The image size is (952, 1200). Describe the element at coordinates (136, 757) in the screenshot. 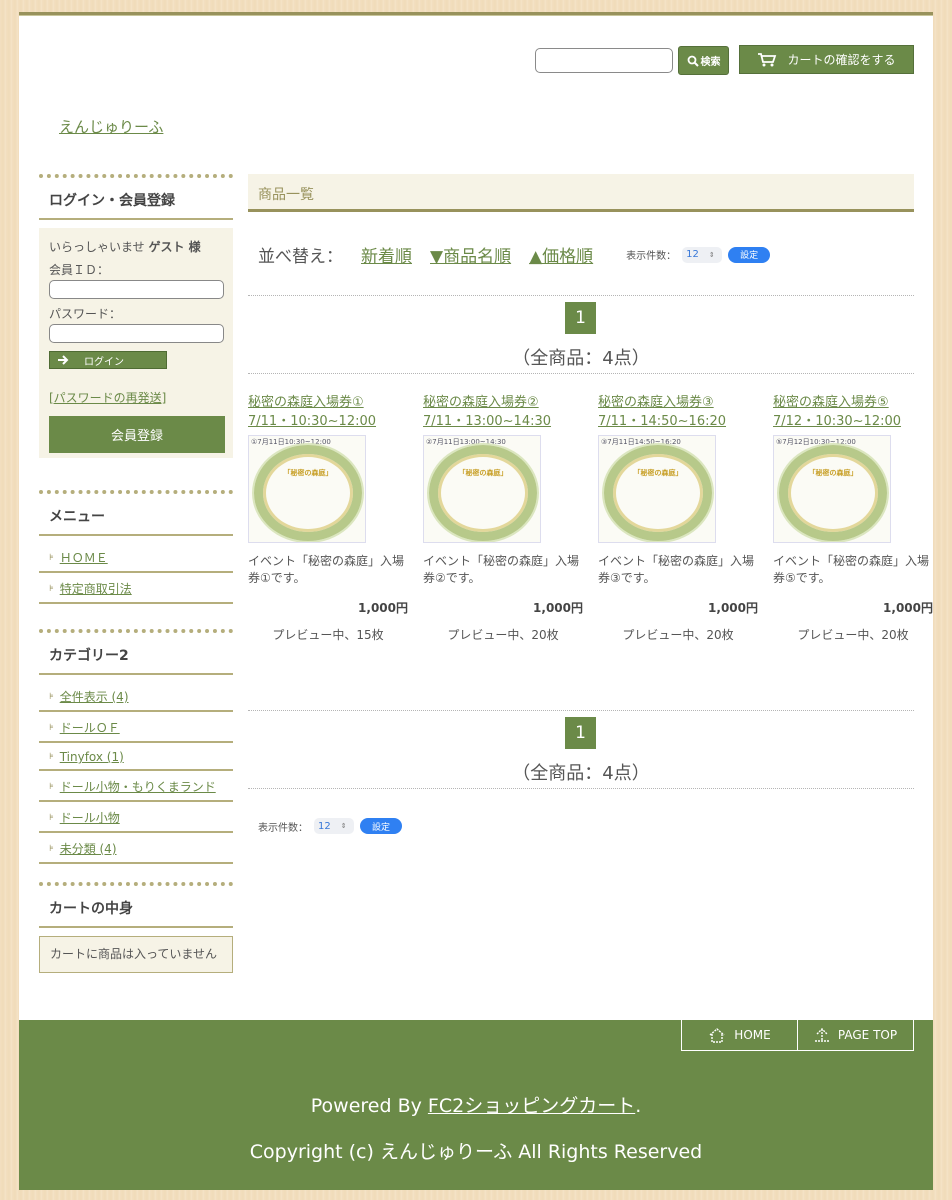

I see `category-item-tinyfox: ⊧ Tinyfox (1)` at that location.